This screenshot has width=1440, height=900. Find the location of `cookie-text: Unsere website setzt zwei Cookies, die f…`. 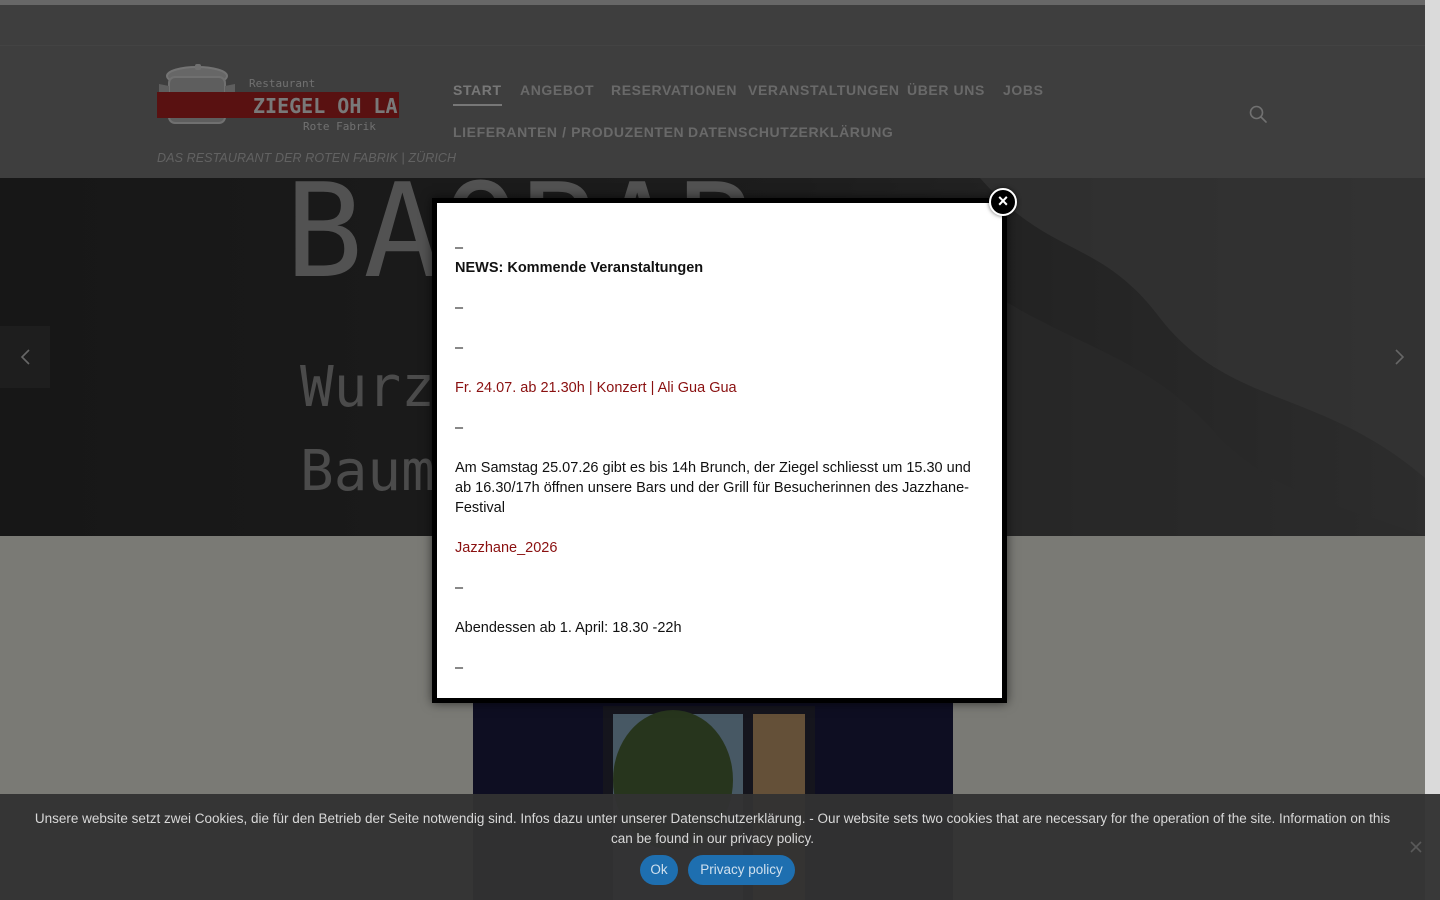

cookie-text: Unsere website setzt zwei Cookies, die f… is located at coordinates (712, 828).